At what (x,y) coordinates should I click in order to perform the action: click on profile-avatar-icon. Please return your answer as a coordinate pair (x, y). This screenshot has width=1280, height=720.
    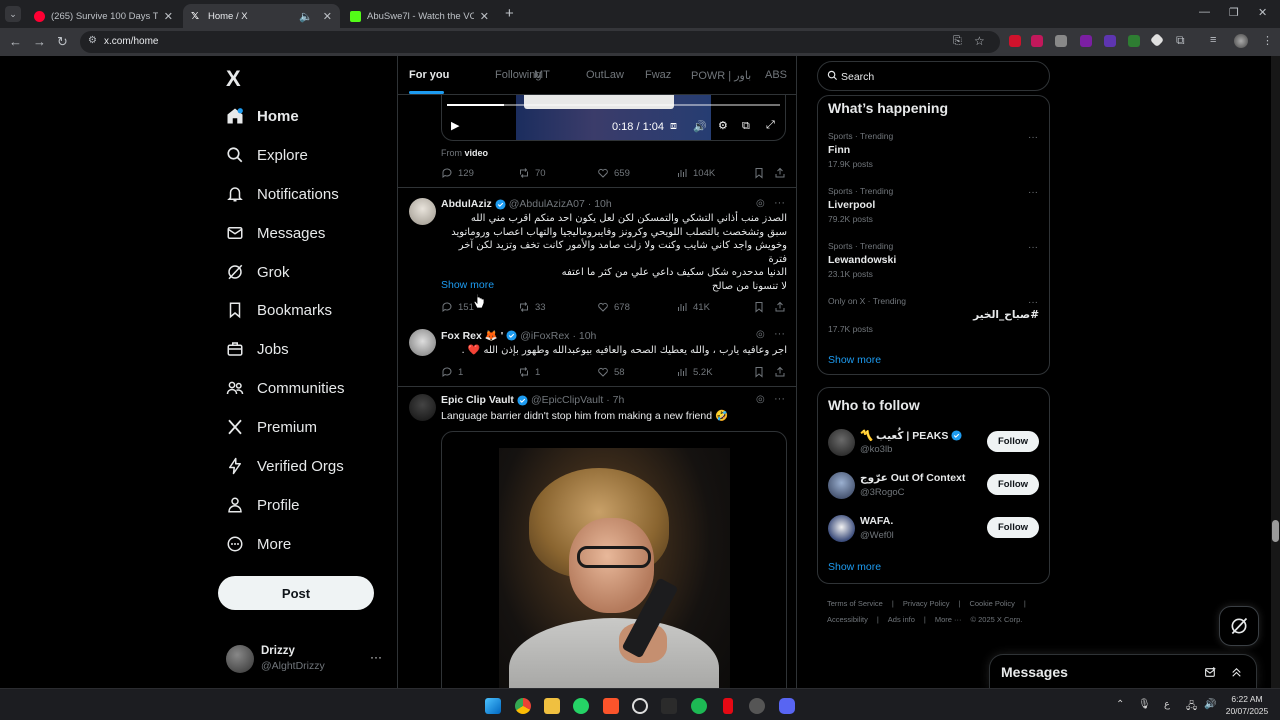
    Looking at the image, I should click on (1241, 41).